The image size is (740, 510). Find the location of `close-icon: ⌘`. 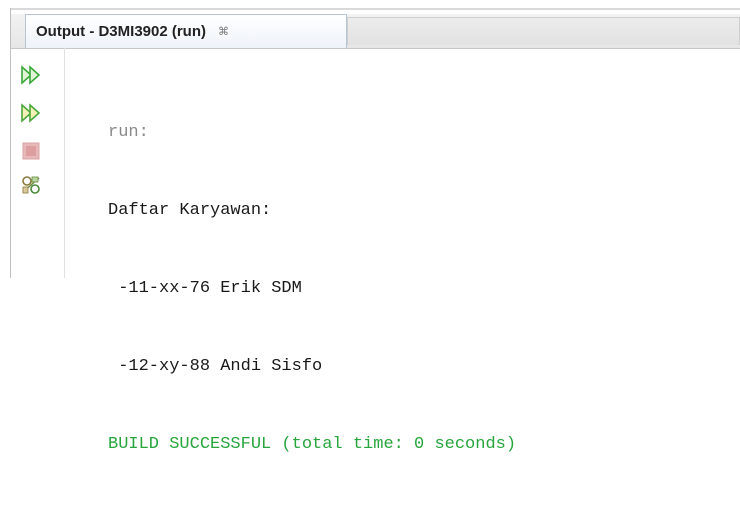

close-icon: ⌘ is located at coordinates (223, 31).